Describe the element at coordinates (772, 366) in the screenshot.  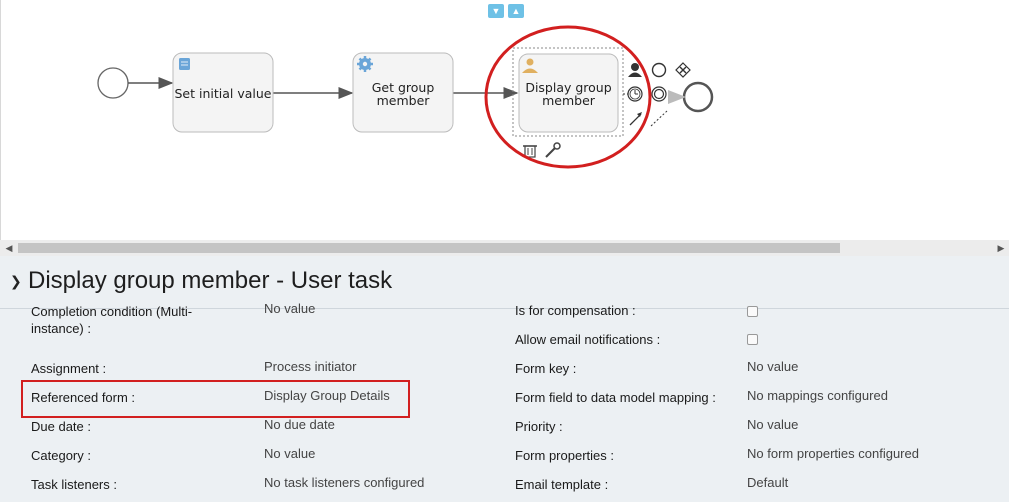
I see `property-value-form-key: No value` at that location.